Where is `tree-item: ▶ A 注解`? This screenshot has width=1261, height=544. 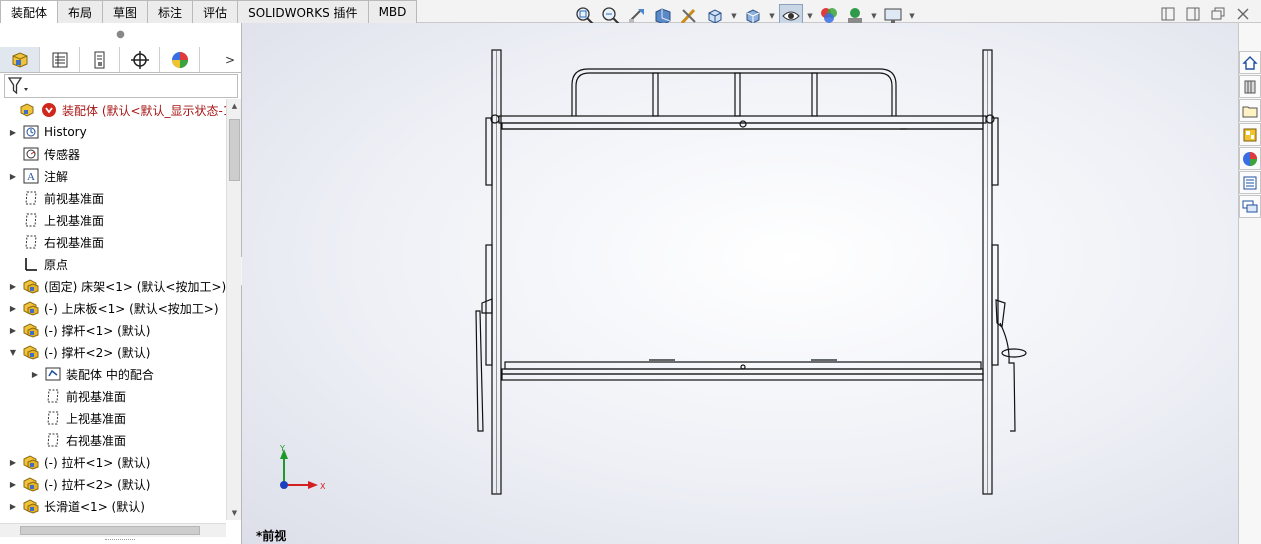 tree-item: ▶ A 注解 is located at coordinates (34, 176).